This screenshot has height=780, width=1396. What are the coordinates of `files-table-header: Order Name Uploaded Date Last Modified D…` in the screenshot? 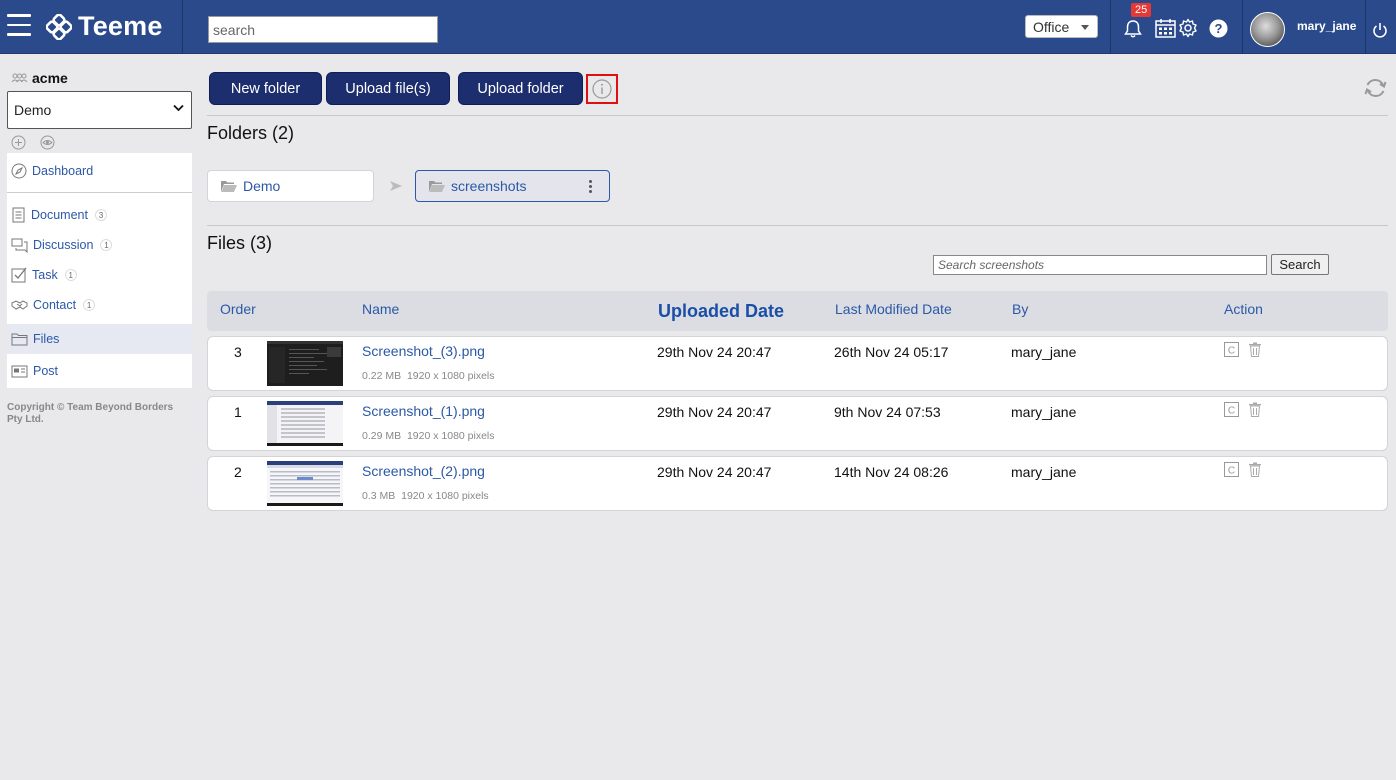 It's located at (797, 311).